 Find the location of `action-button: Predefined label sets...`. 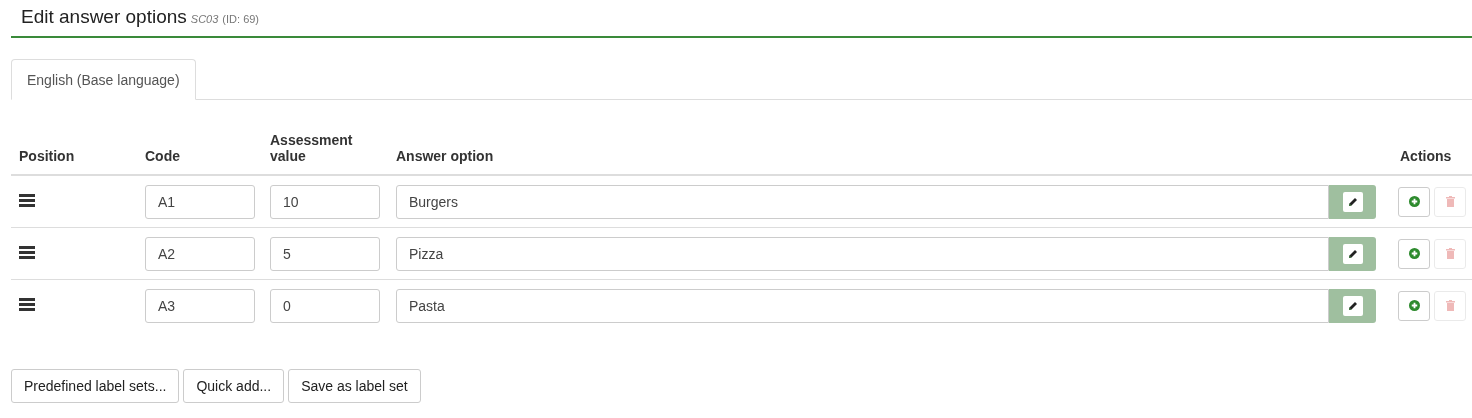

action-button: Predefined label sets... is located at coordinates (95, 386).